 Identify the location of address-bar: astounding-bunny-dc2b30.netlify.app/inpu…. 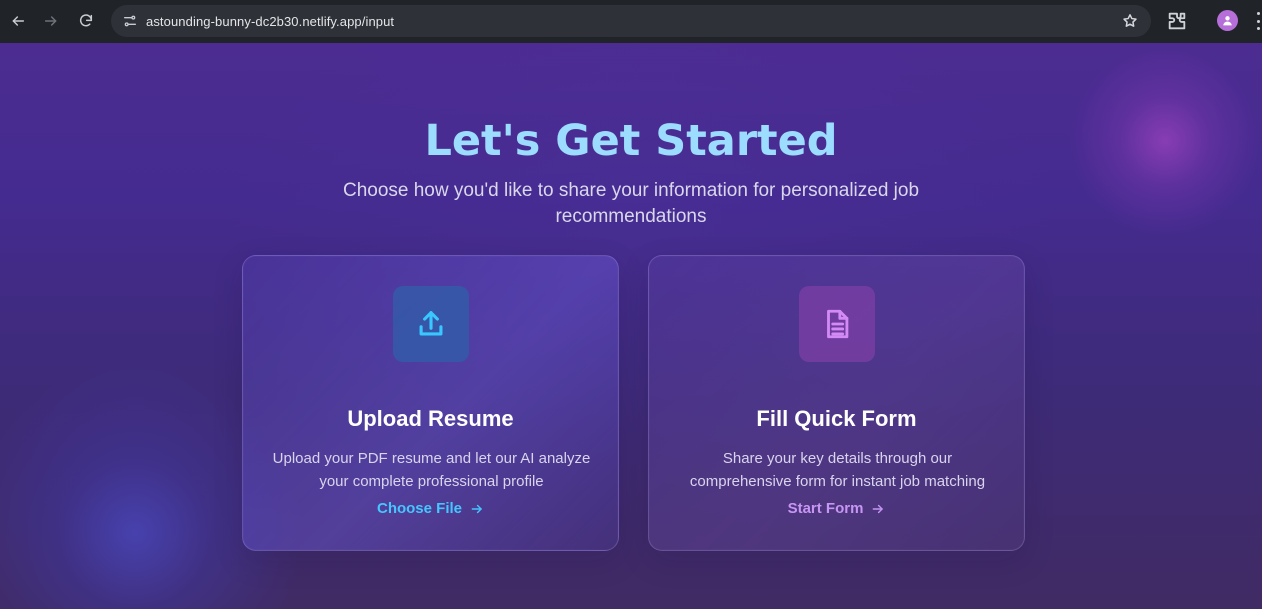
(631, 21).